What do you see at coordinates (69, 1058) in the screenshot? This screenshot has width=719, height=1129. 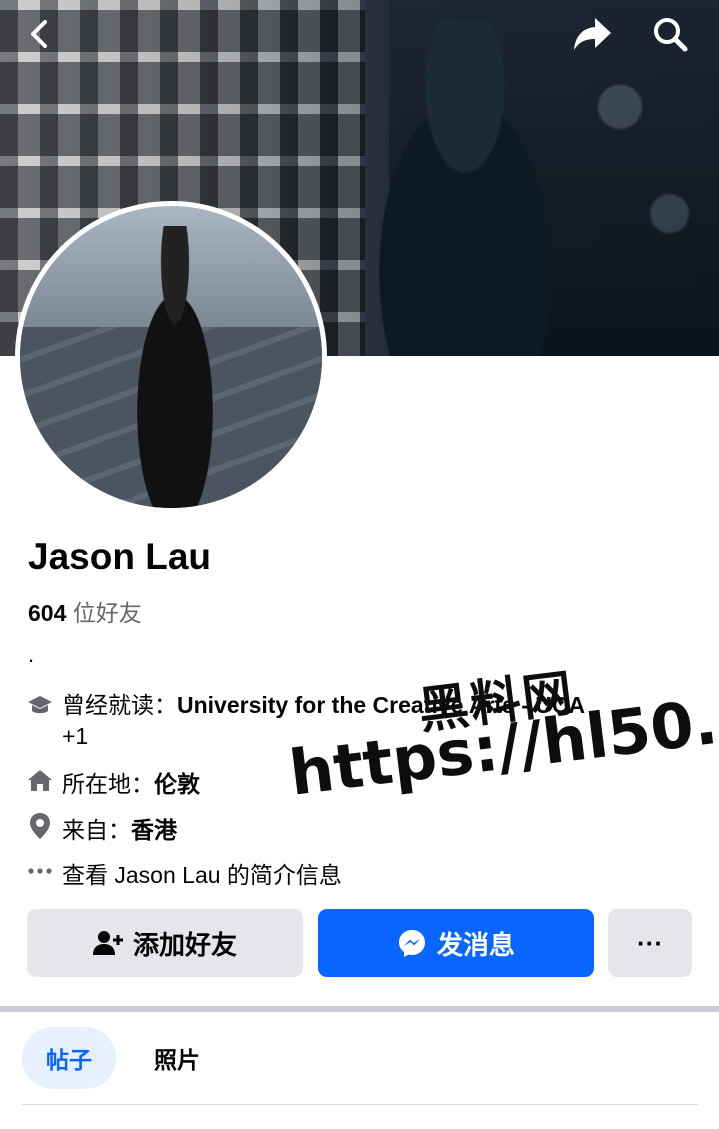 I see `tab-posts: 帖子` at bounding box center [69, 1058].